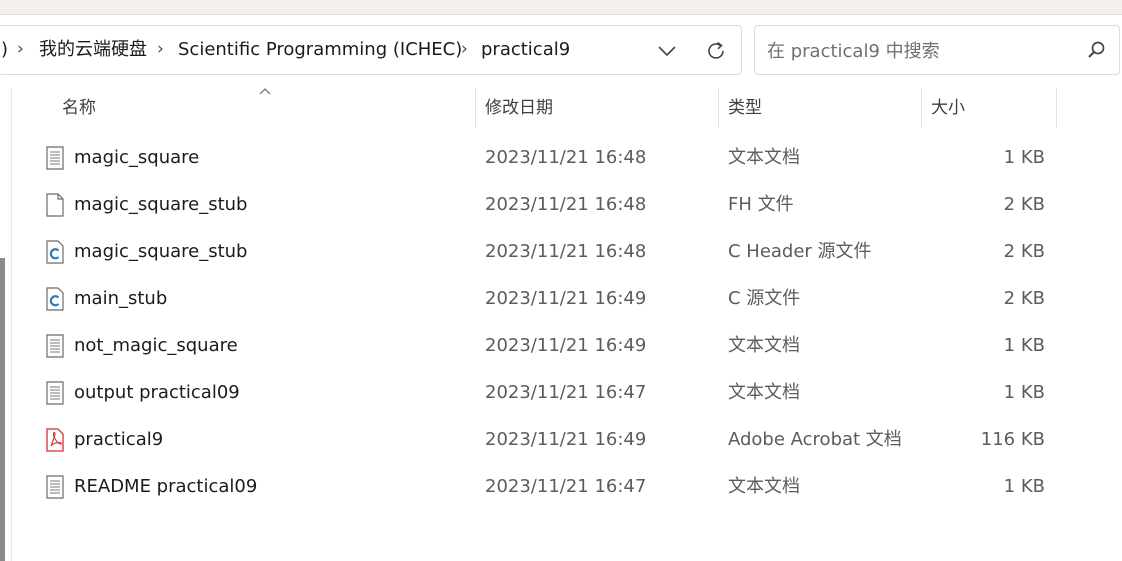 This screenshot has height=561, width=1122. I want to click on file-name: magic_square, so click(137, 157).